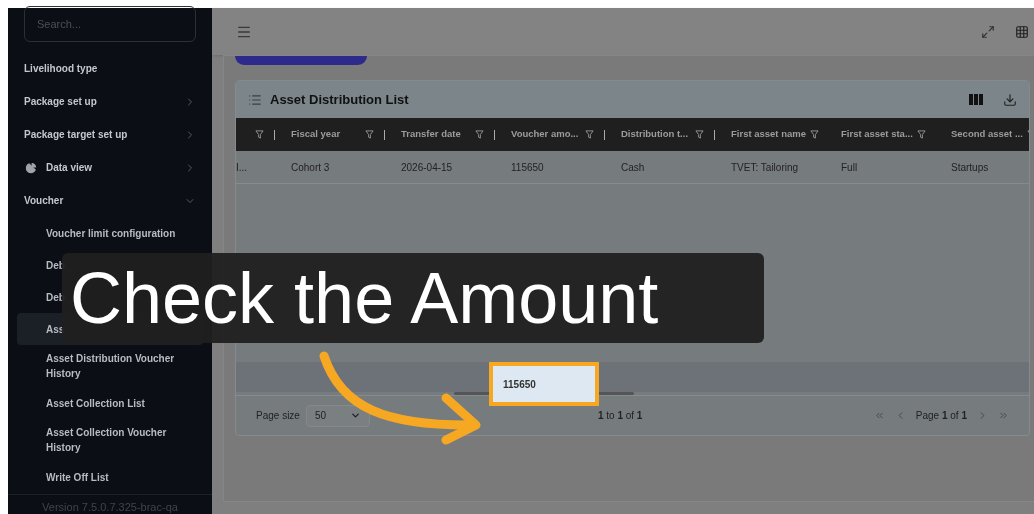  What do you see at coordinates (849, 167) in the screenshot?
I see `table-cell-text: Full` at bounding box center [849, 167].